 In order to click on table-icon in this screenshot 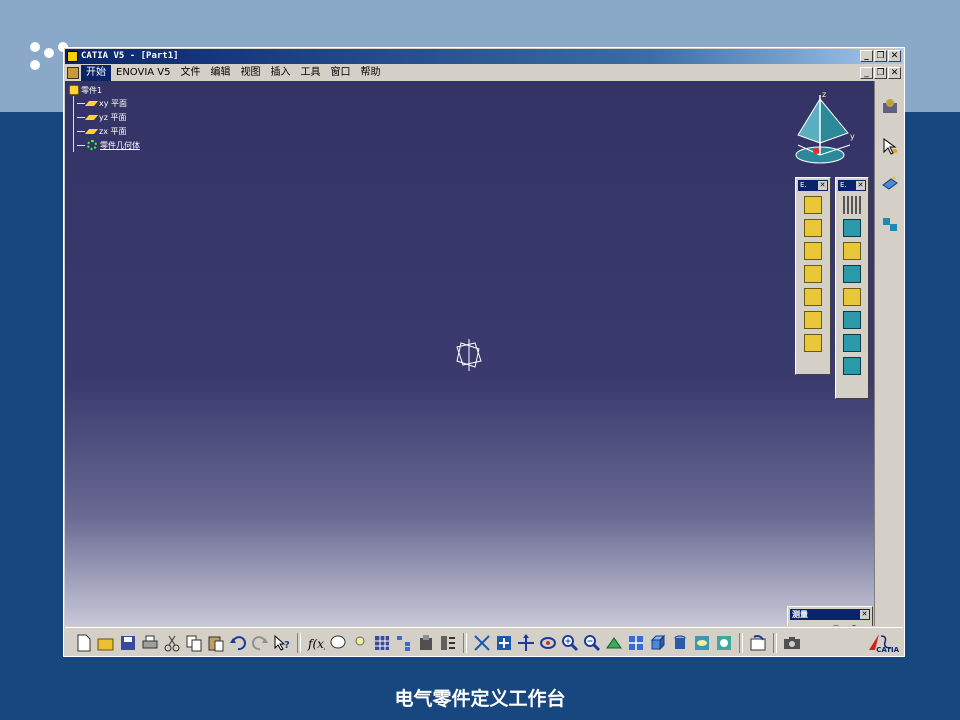, I will do `click(382, 643)`.